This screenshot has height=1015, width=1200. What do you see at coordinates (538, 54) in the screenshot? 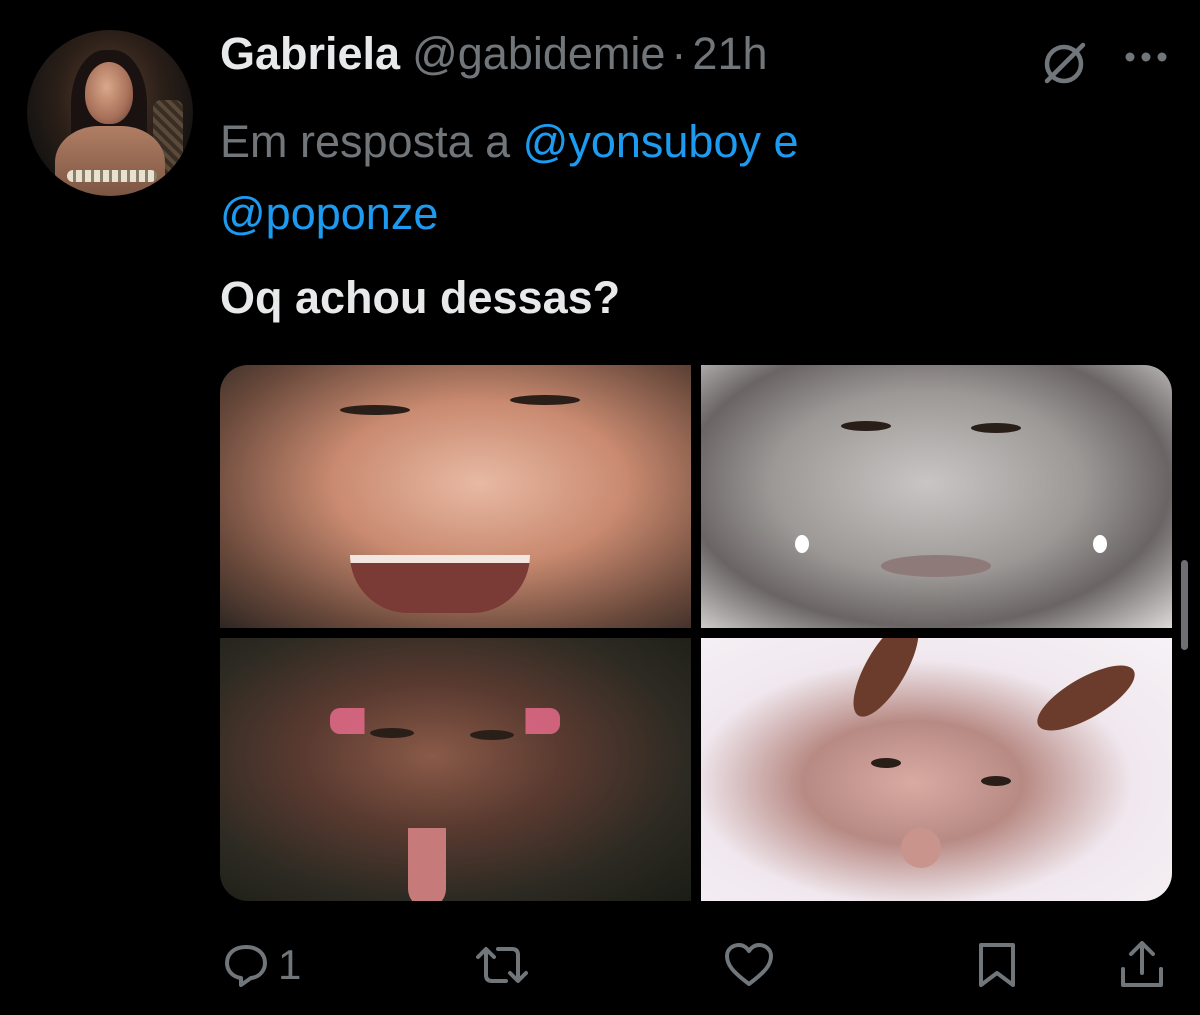
I see `author-handle: @gabidemie` at bounding box center [538, 54].